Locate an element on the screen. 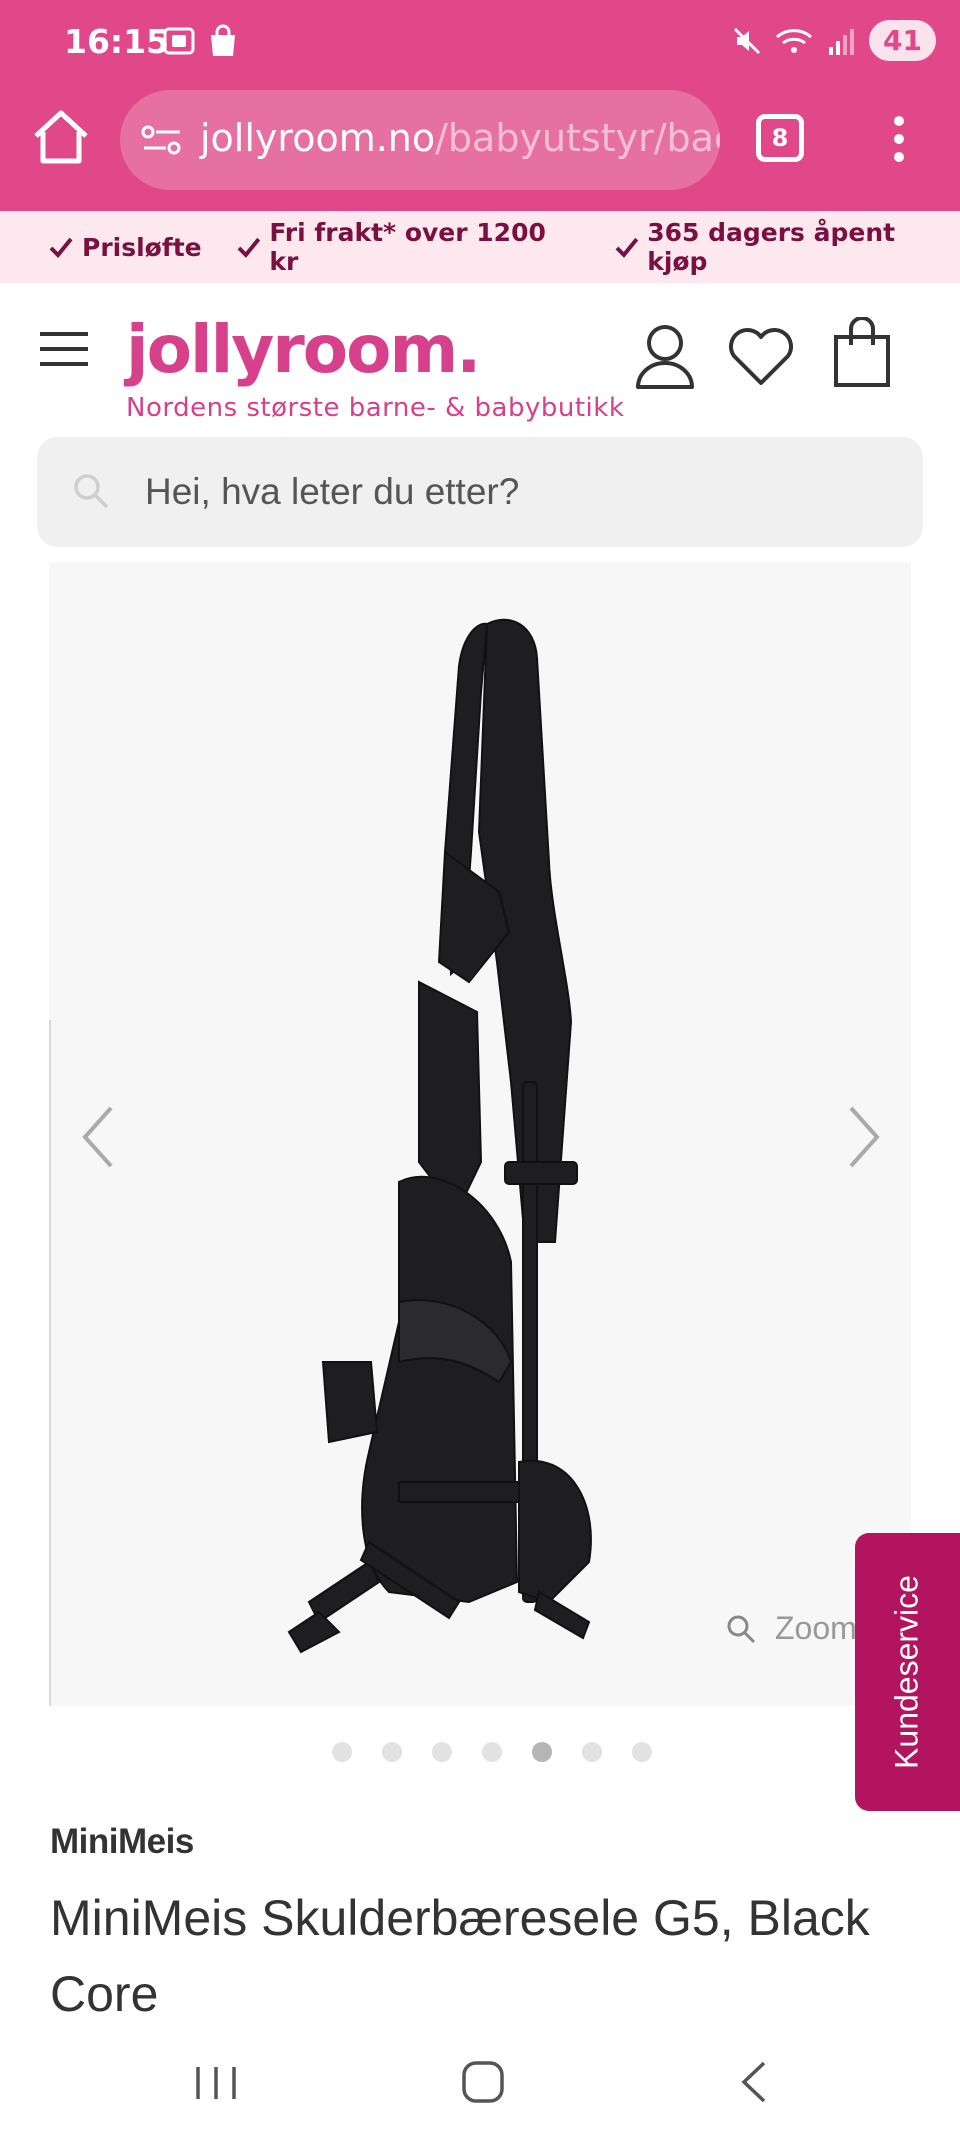 Image resolution: width=960 pixels, height=2133 pixels. status-notification-icons is located at coordinates (200, 41).